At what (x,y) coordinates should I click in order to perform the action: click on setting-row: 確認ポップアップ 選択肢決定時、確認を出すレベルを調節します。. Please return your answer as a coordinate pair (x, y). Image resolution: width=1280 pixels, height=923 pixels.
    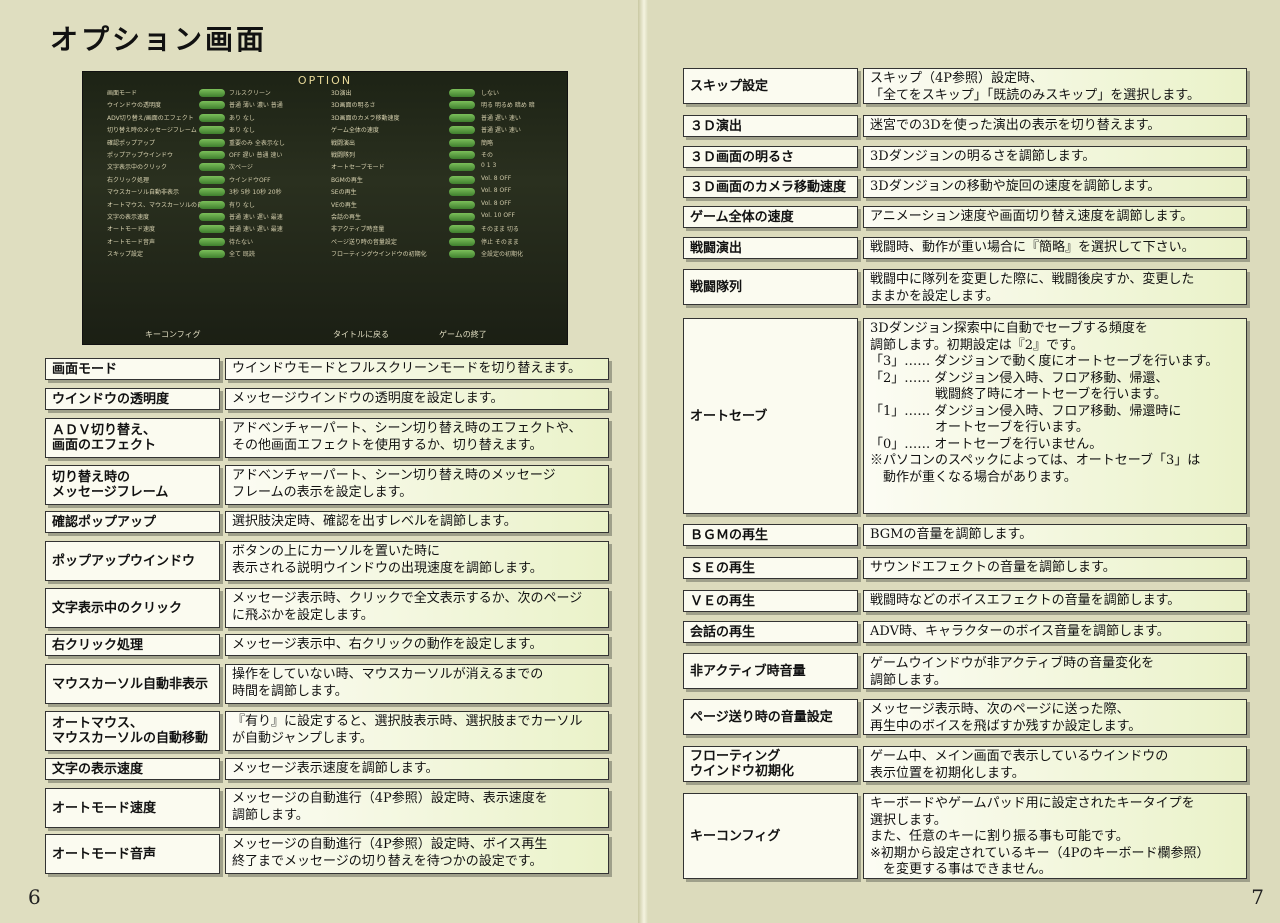
    Looking at the image, I should click on (327, 522).